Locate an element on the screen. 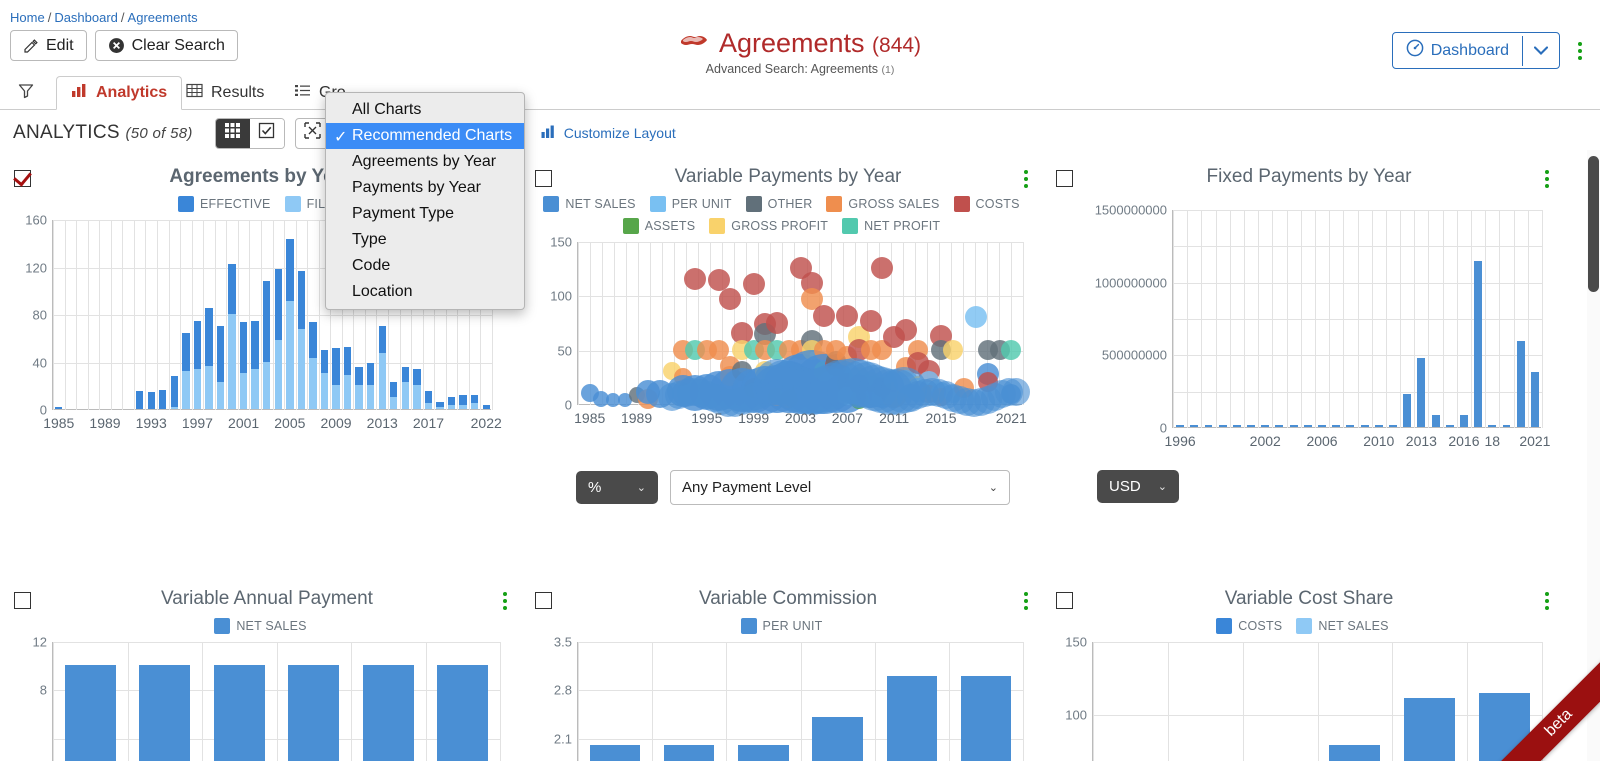  dashboard-dropdown-toggle is located at coordinates (1540, 50).